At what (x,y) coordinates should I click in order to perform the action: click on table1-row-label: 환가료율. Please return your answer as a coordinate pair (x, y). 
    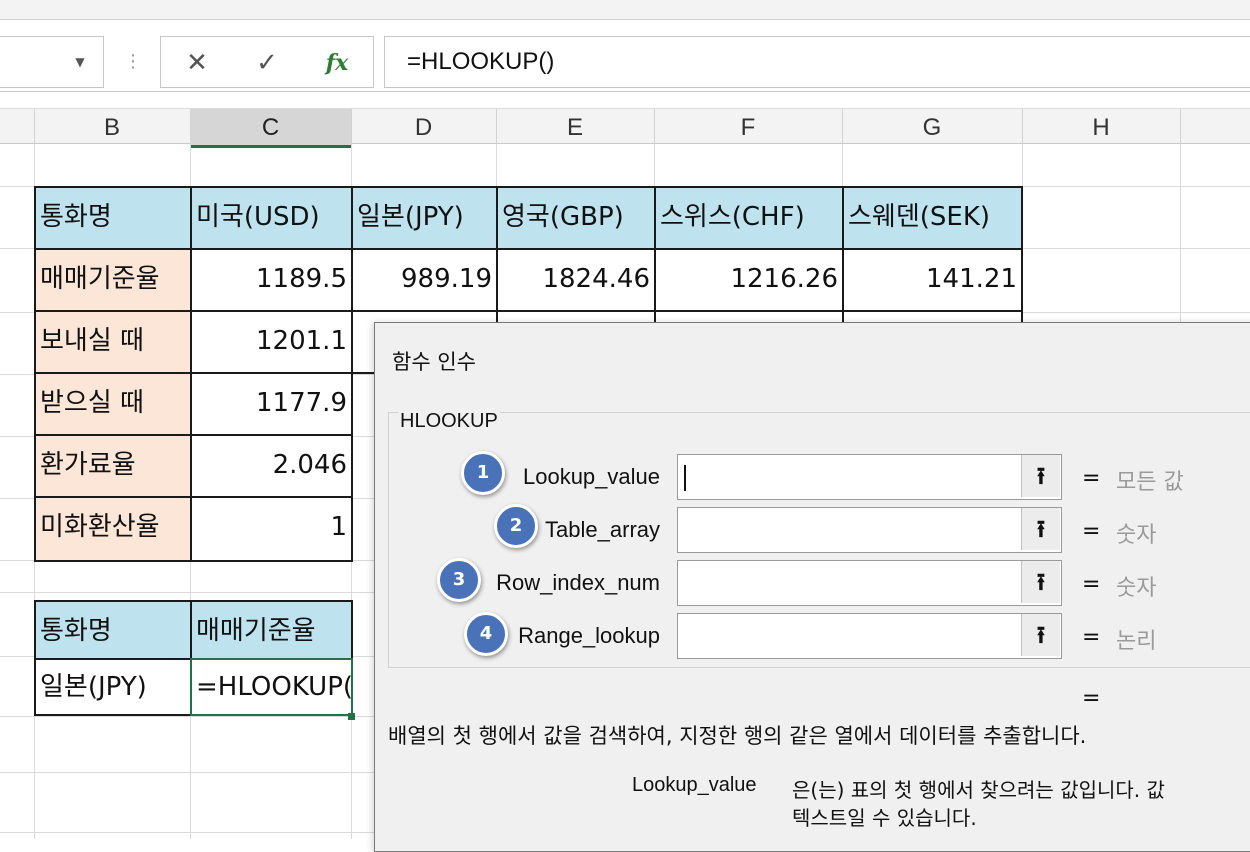
    Looking at the image, I should click on (113, 466).